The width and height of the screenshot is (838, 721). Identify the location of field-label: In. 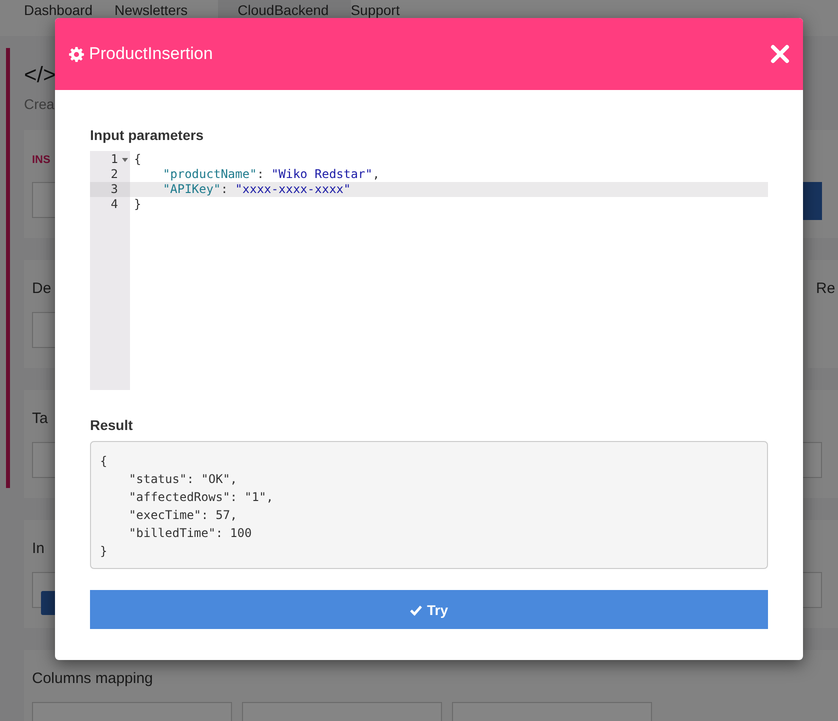
(38, 548).